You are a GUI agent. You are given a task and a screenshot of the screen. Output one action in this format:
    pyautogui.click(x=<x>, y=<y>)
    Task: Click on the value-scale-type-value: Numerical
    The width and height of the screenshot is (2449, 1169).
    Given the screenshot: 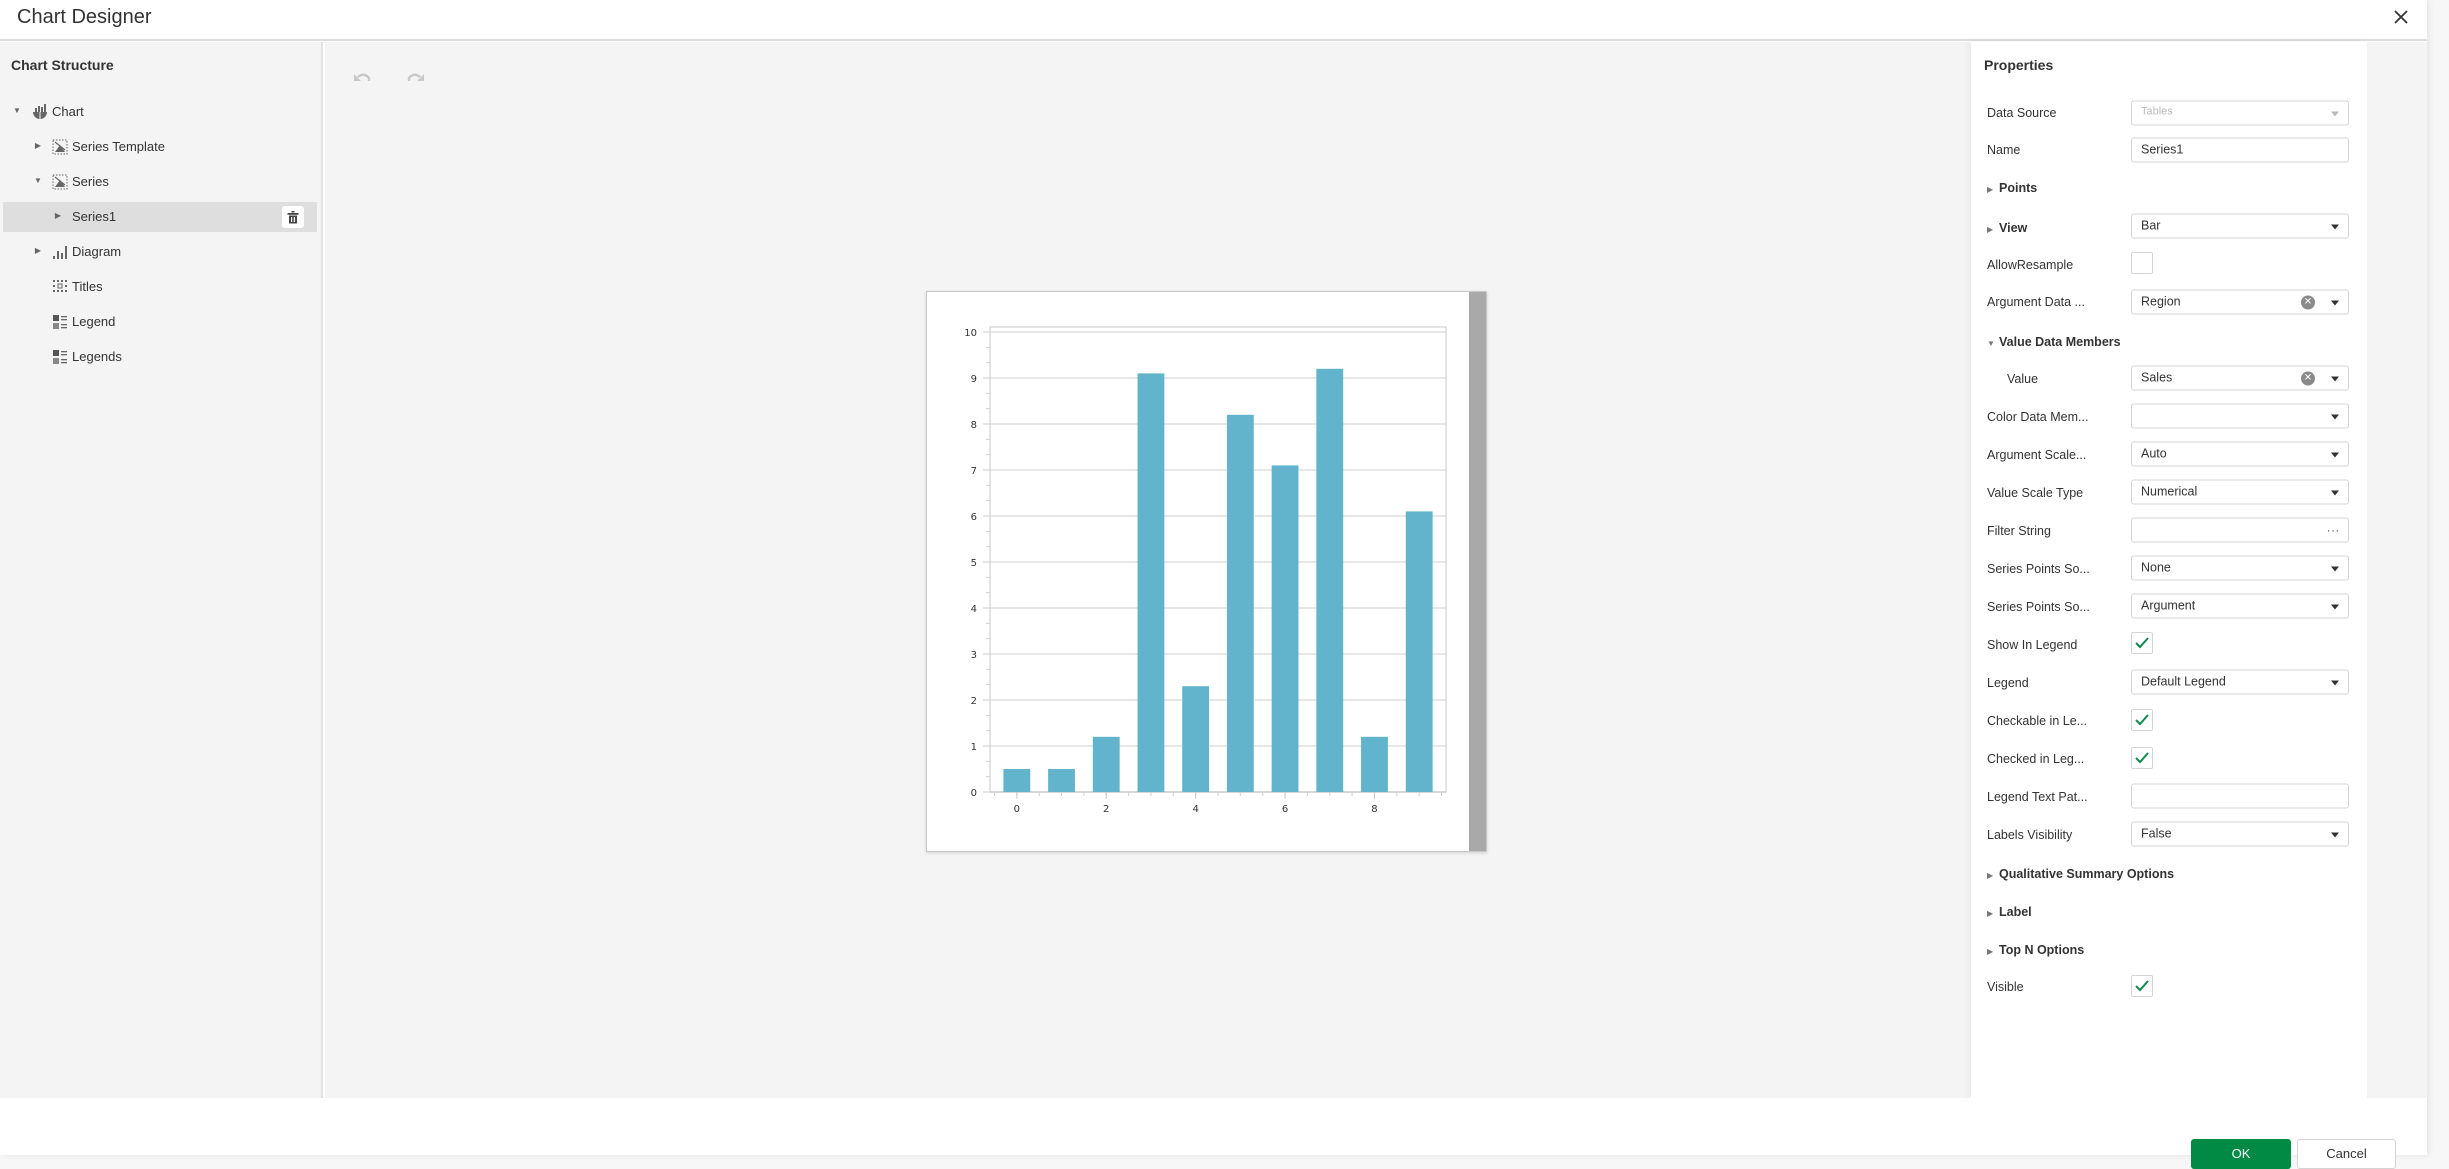 What is the action you would take?
    pyautogui.click(x=2169, y=491)
    